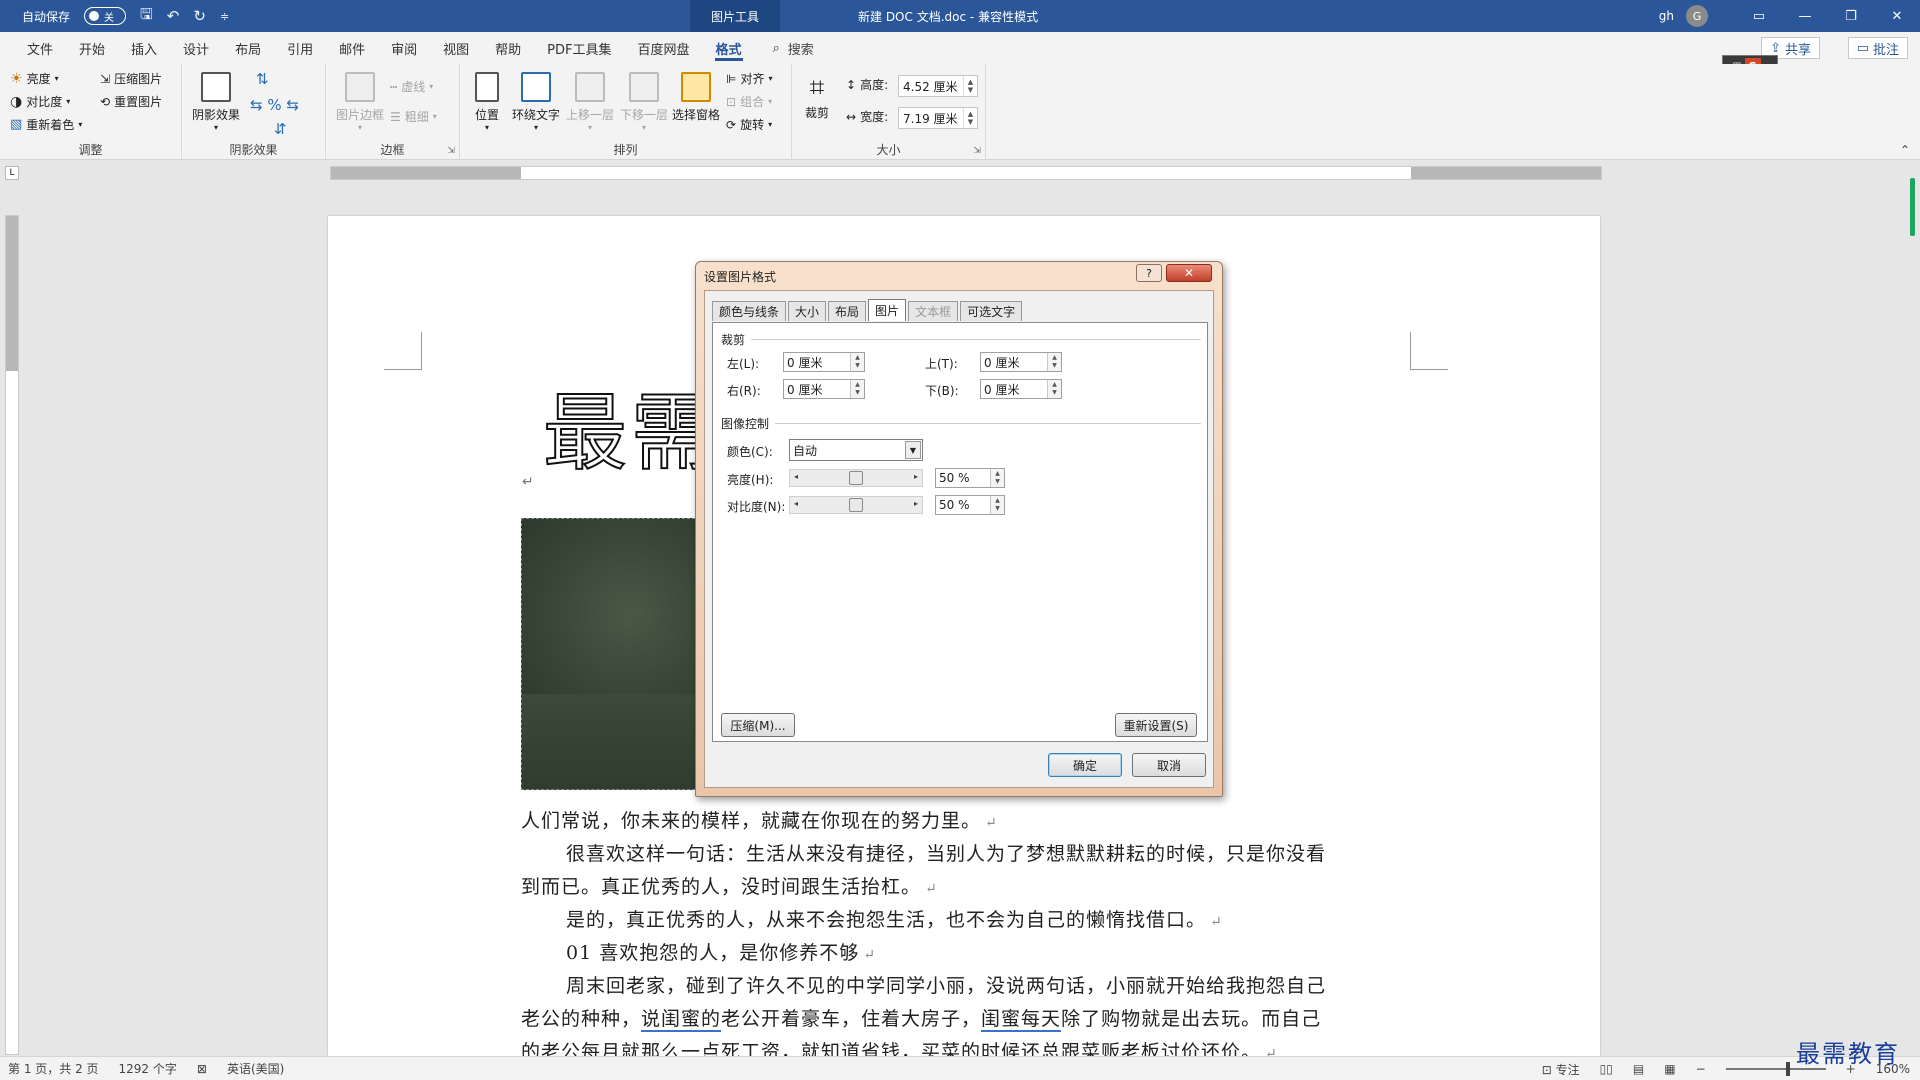 The width and height of the screenshot is (1920, 1080). What do you see at coordinates (1085, 765) in the screenshot?
I see `ok-button: 确定` at bounding box center [1085, 765].